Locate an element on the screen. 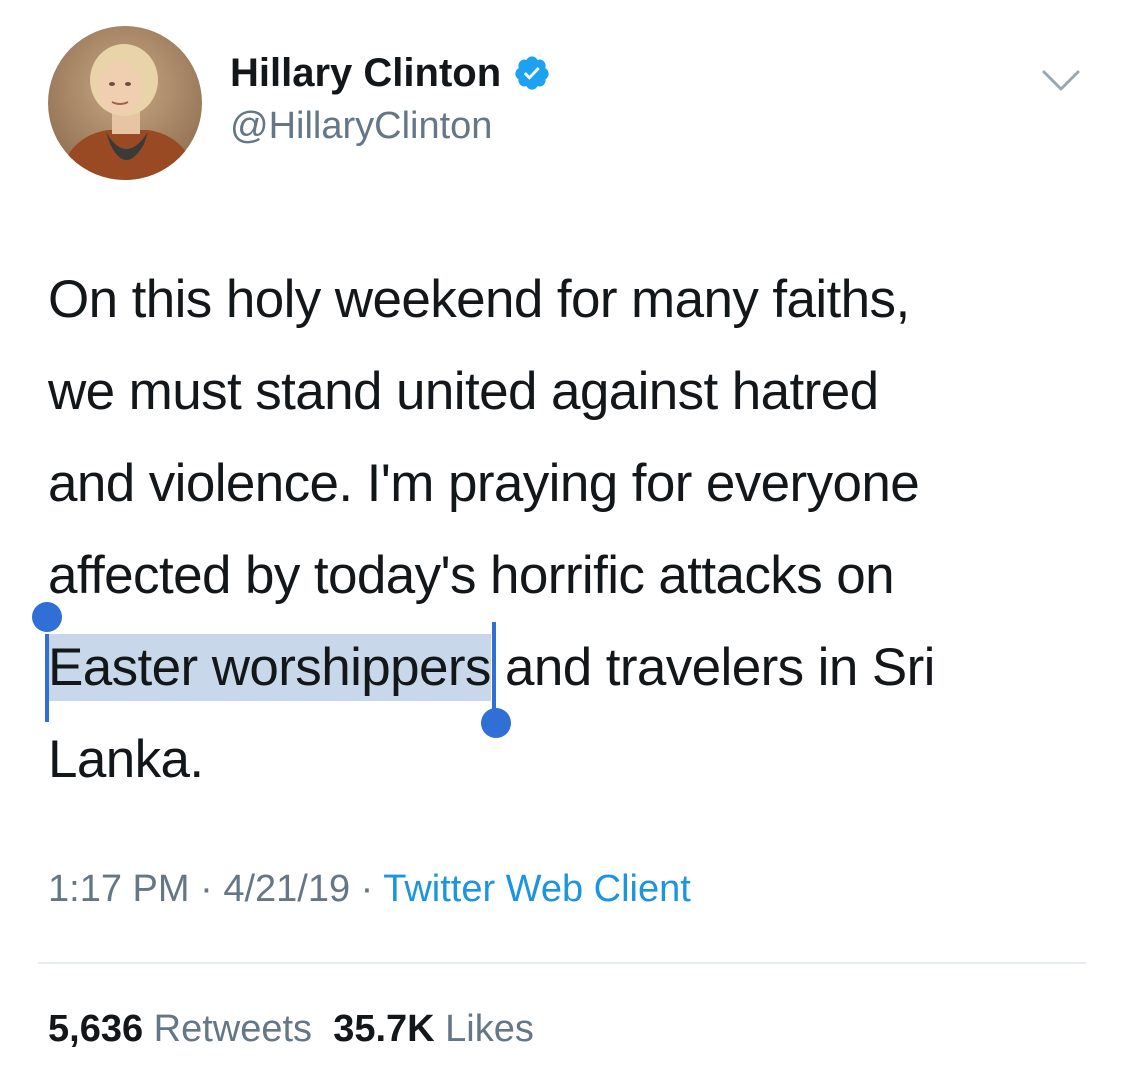 The height and width of the screenshot is (1088, 1124). divider is located at coordinates (562, 963).